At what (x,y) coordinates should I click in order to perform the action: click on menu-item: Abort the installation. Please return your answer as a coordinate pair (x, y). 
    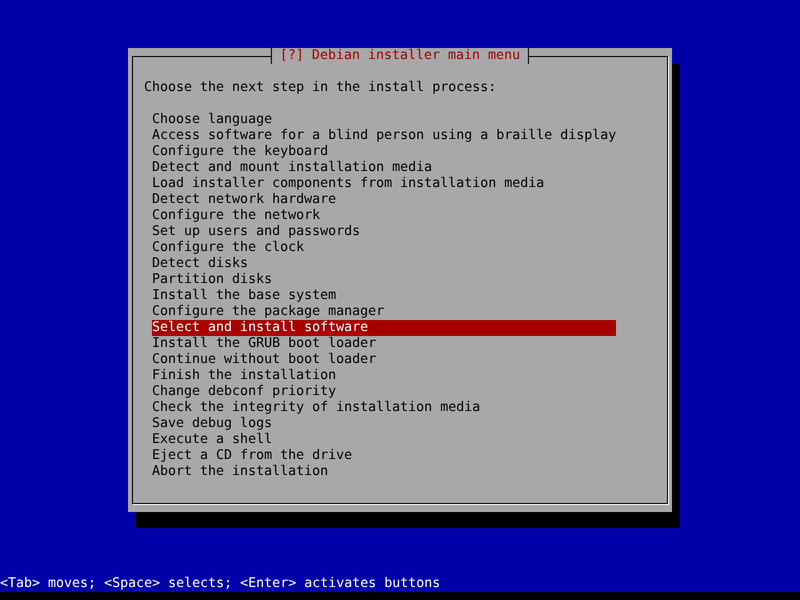
    Looking at the image, I should click on (384, 472).